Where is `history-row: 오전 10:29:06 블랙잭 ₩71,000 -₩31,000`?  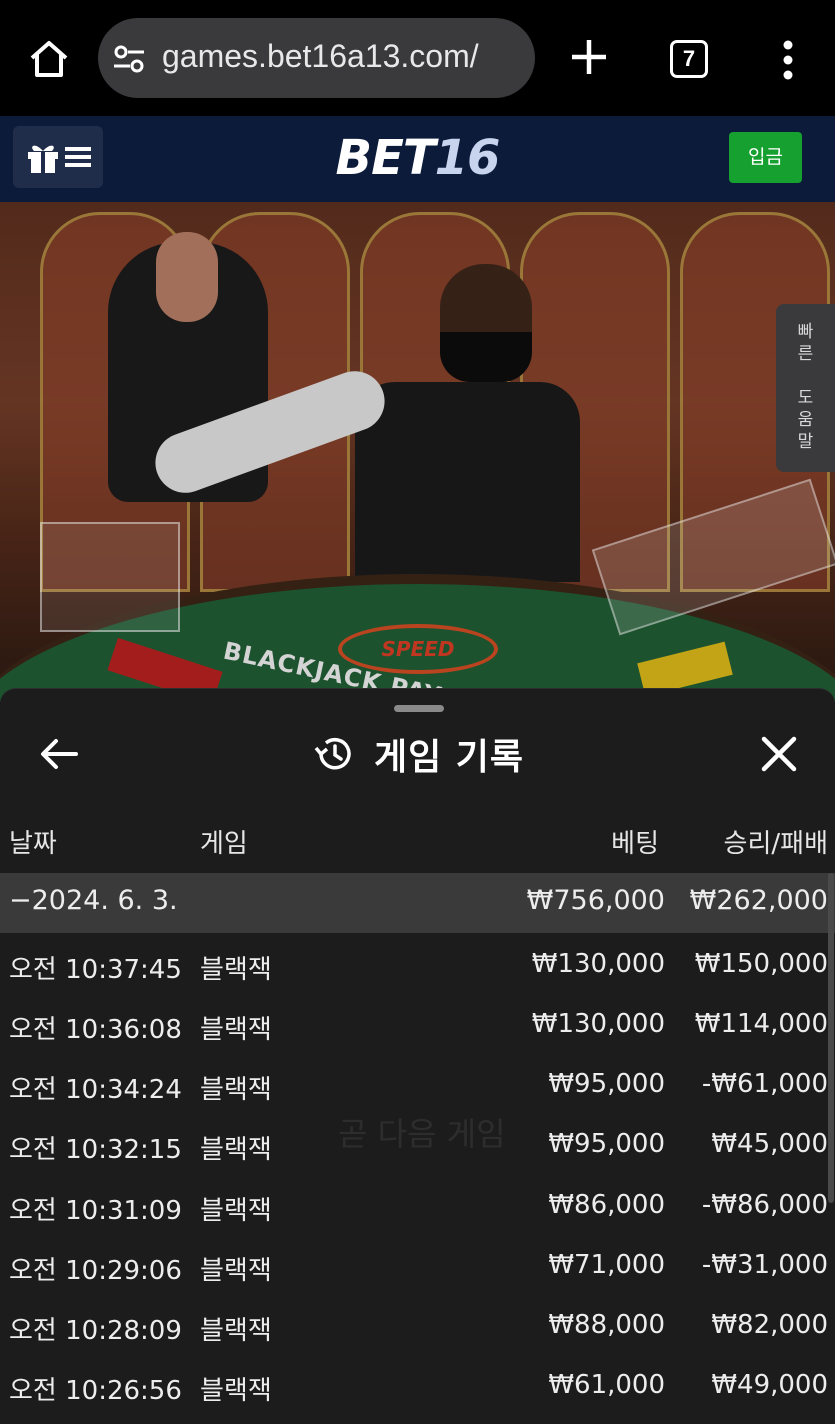
history-row: 오전 10:29:06 블랙잭 ₩71,000 -₩31,000 is located at coordinates (417, 1268).